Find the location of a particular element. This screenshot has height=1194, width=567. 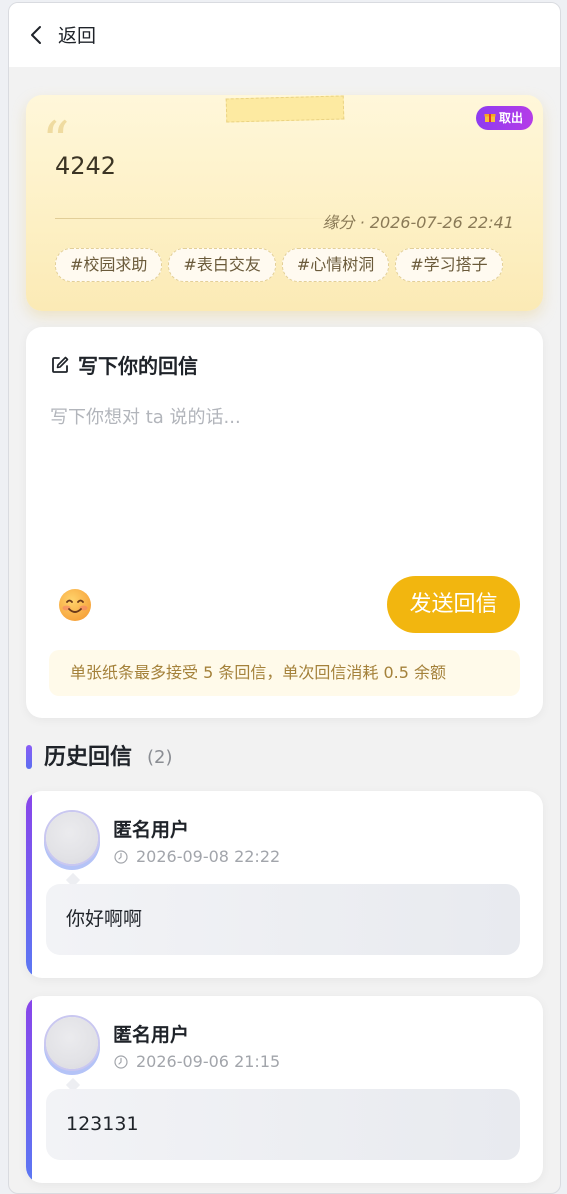

reply-limit-notice: 单张纸条最多接受 5 条回信，单次回信消耗 0.5 余额 is located at coordinates (284, 673).